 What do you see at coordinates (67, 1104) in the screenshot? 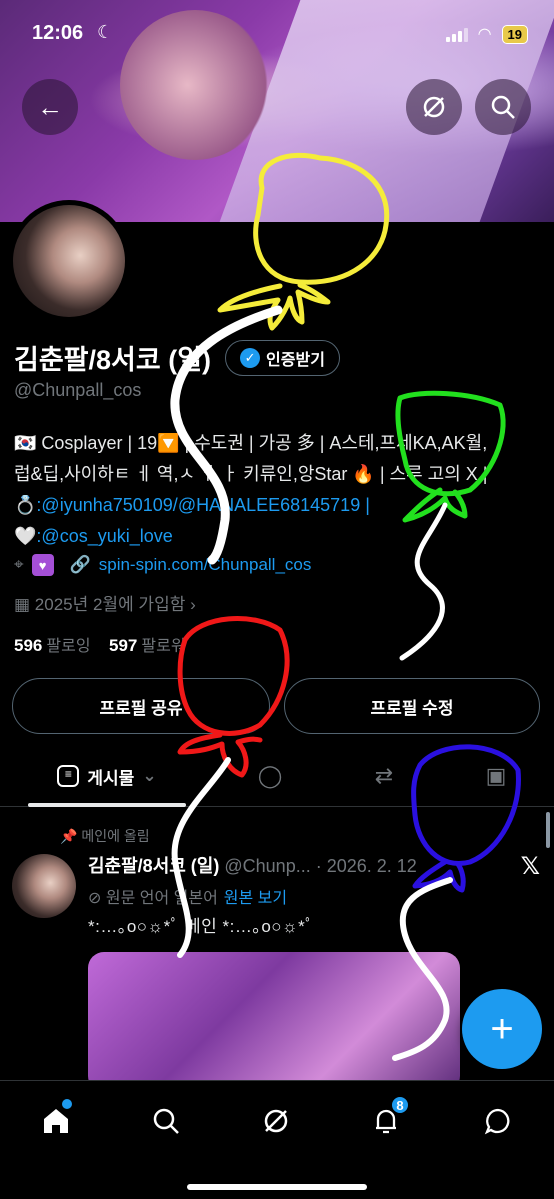
I see `home-unread-dot` at bounding box center [67, 1104].